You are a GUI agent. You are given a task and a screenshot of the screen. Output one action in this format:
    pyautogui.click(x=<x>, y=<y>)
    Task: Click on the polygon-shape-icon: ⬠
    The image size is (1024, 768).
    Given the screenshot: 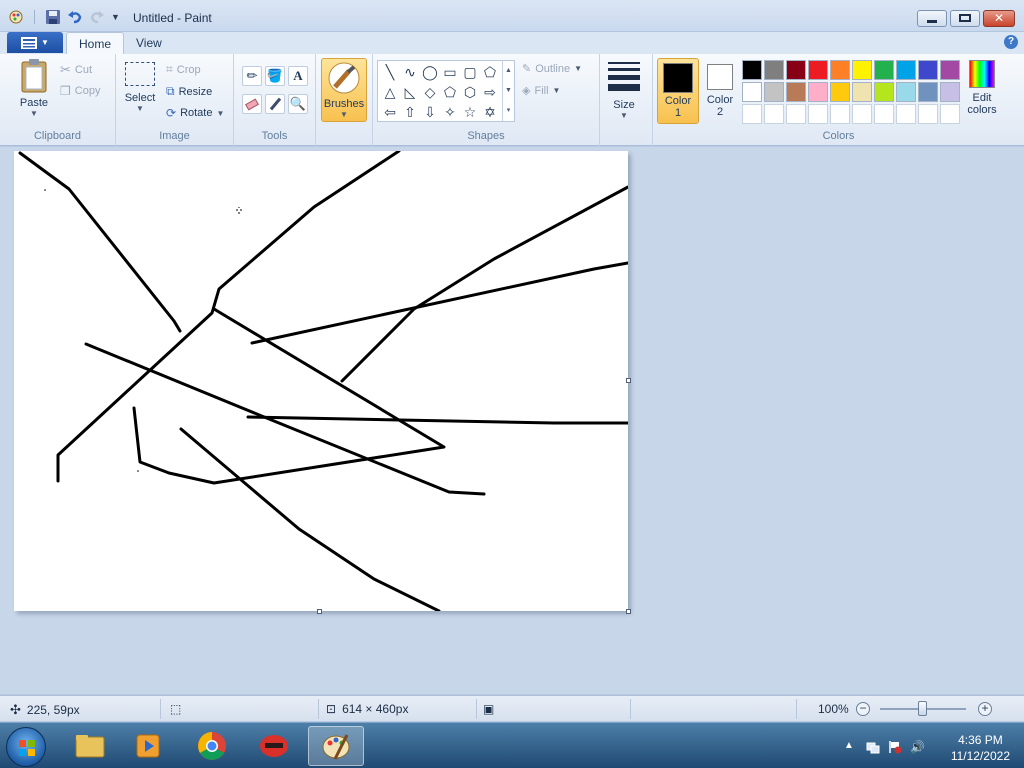 What is the action you would take?
    pyautogui.click(x=490, y=72)
    